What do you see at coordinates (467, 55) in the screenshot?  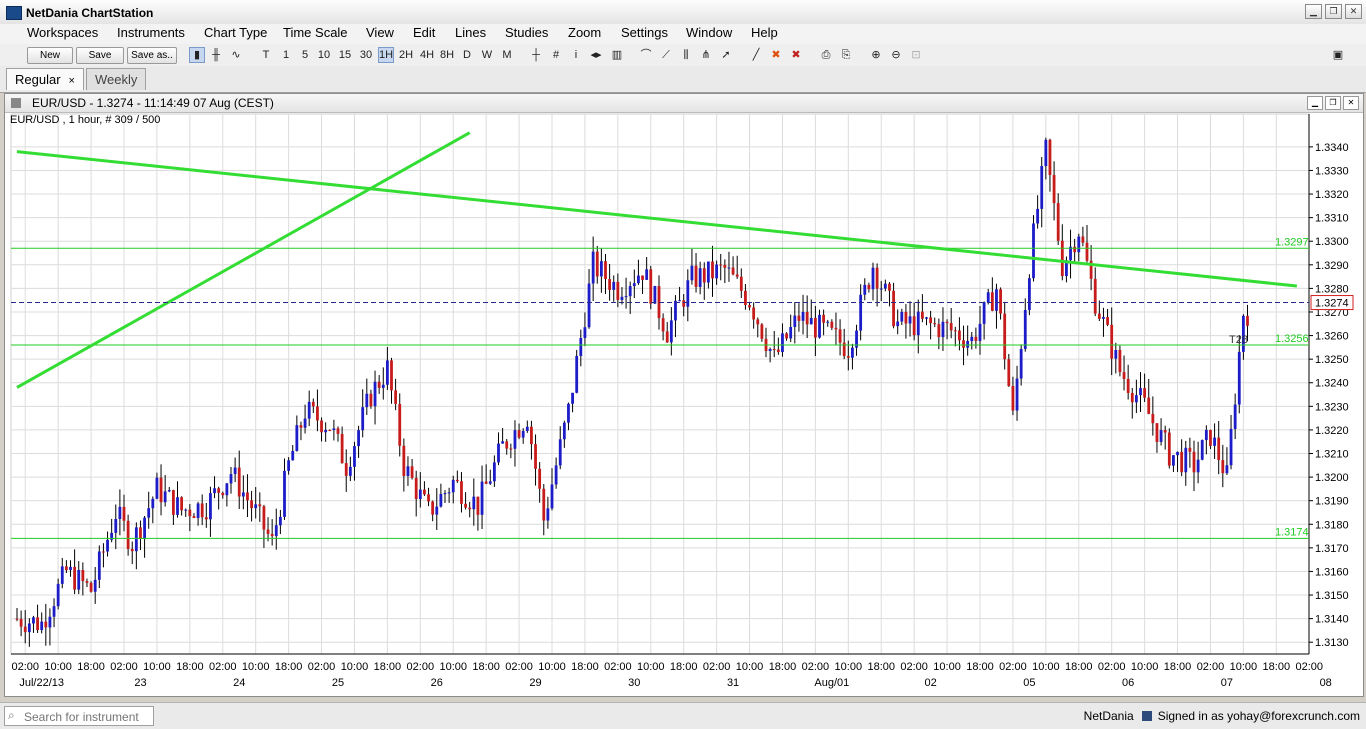 I see `timeframe-d-button: D` at bounding box center [467, 55].